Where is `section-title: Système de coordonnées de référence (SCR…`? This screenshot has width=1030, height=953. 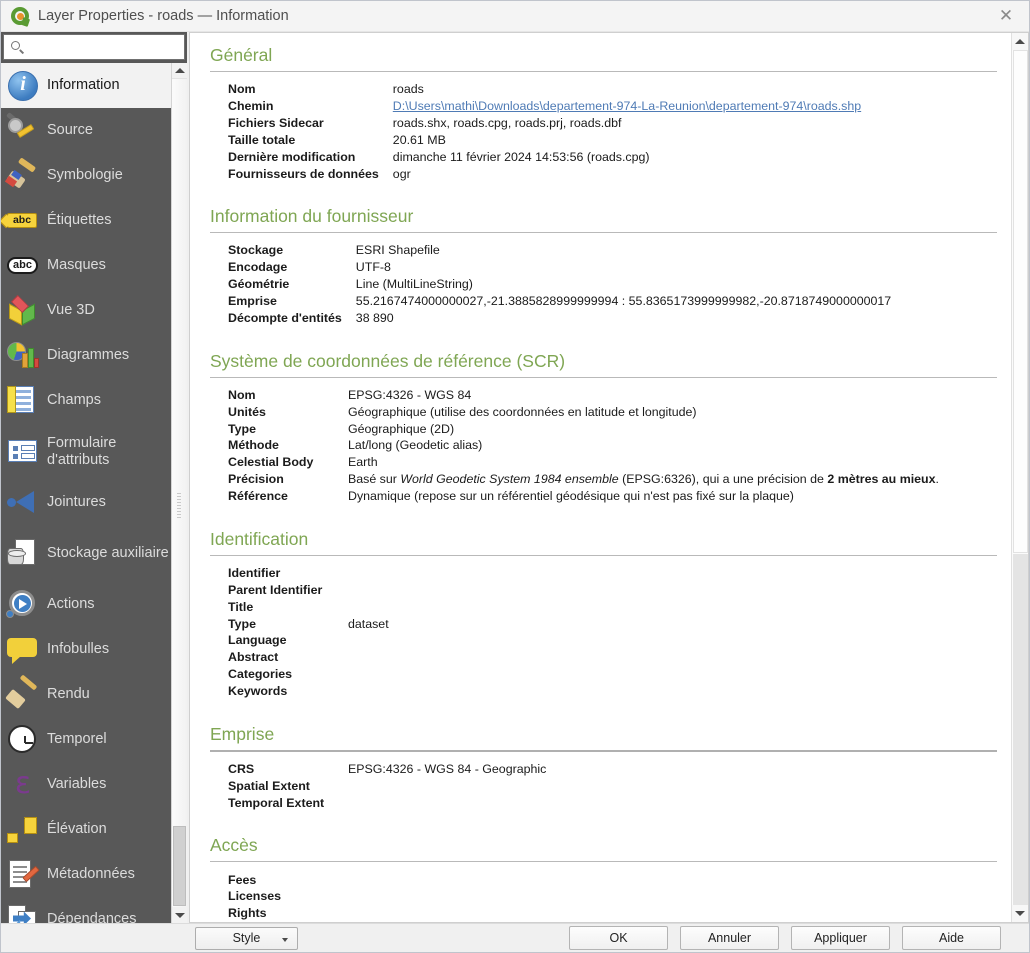
section-title: Système de coordonnées de référence (SCR… is located at coordinates (388, 360).